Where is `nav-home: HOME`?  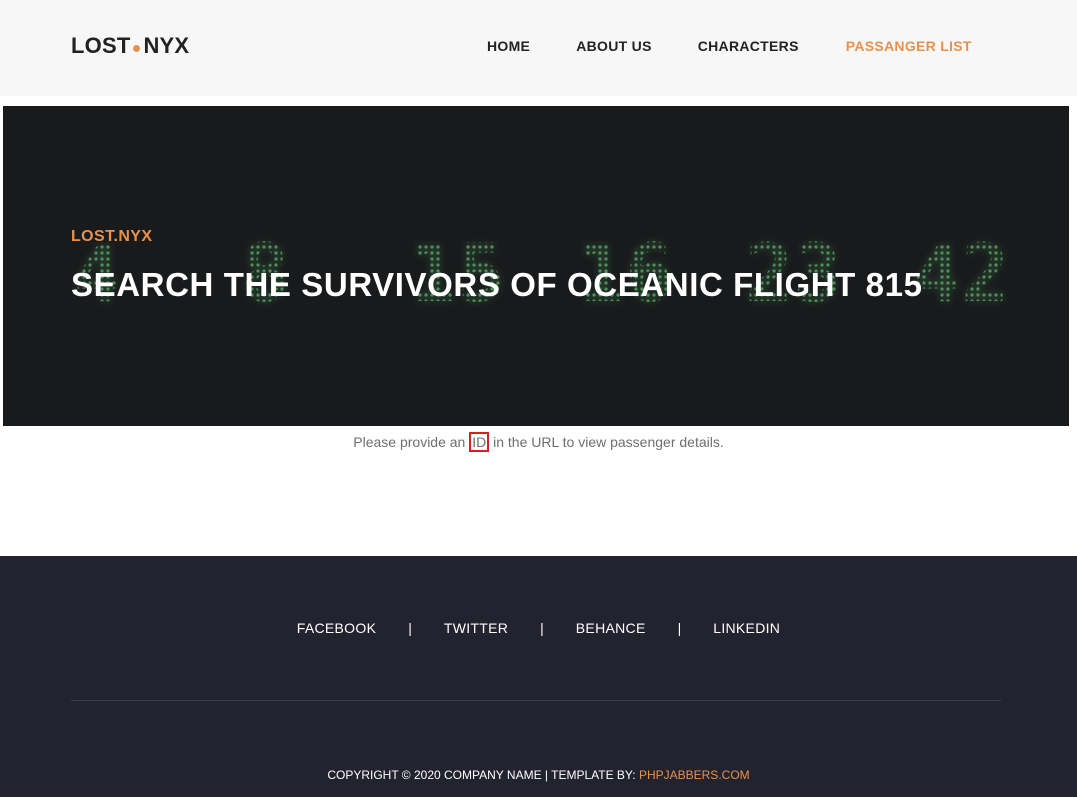 nav-home: HOME is located at coordinates (508, 46).